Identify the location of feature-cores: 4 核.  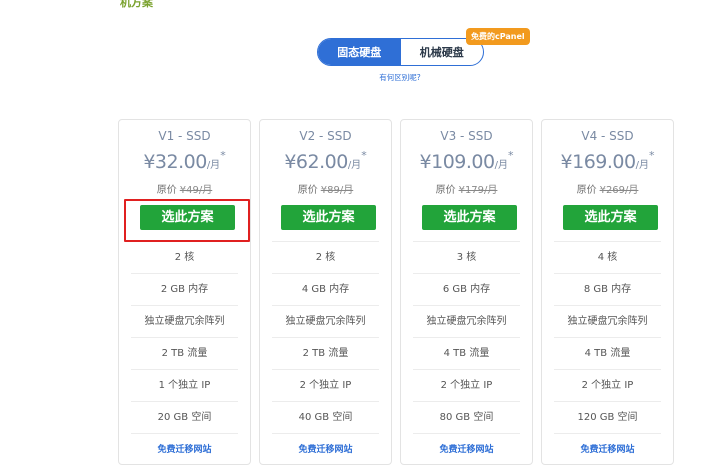
(607, 258).